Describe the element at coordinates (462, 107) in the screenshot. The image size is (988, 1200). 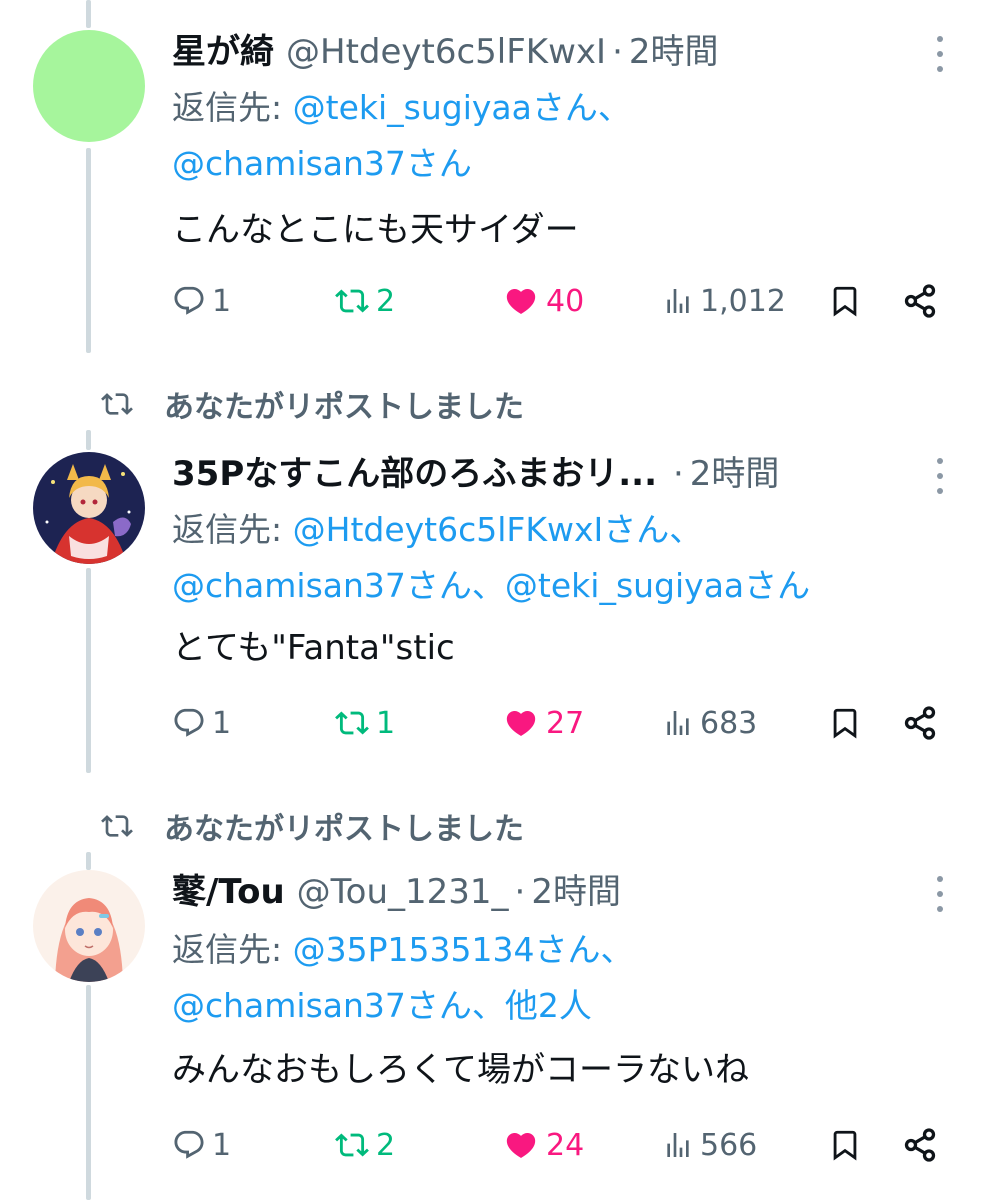
I see `mention-link: @teki_sugiyaaさん、` at that location.